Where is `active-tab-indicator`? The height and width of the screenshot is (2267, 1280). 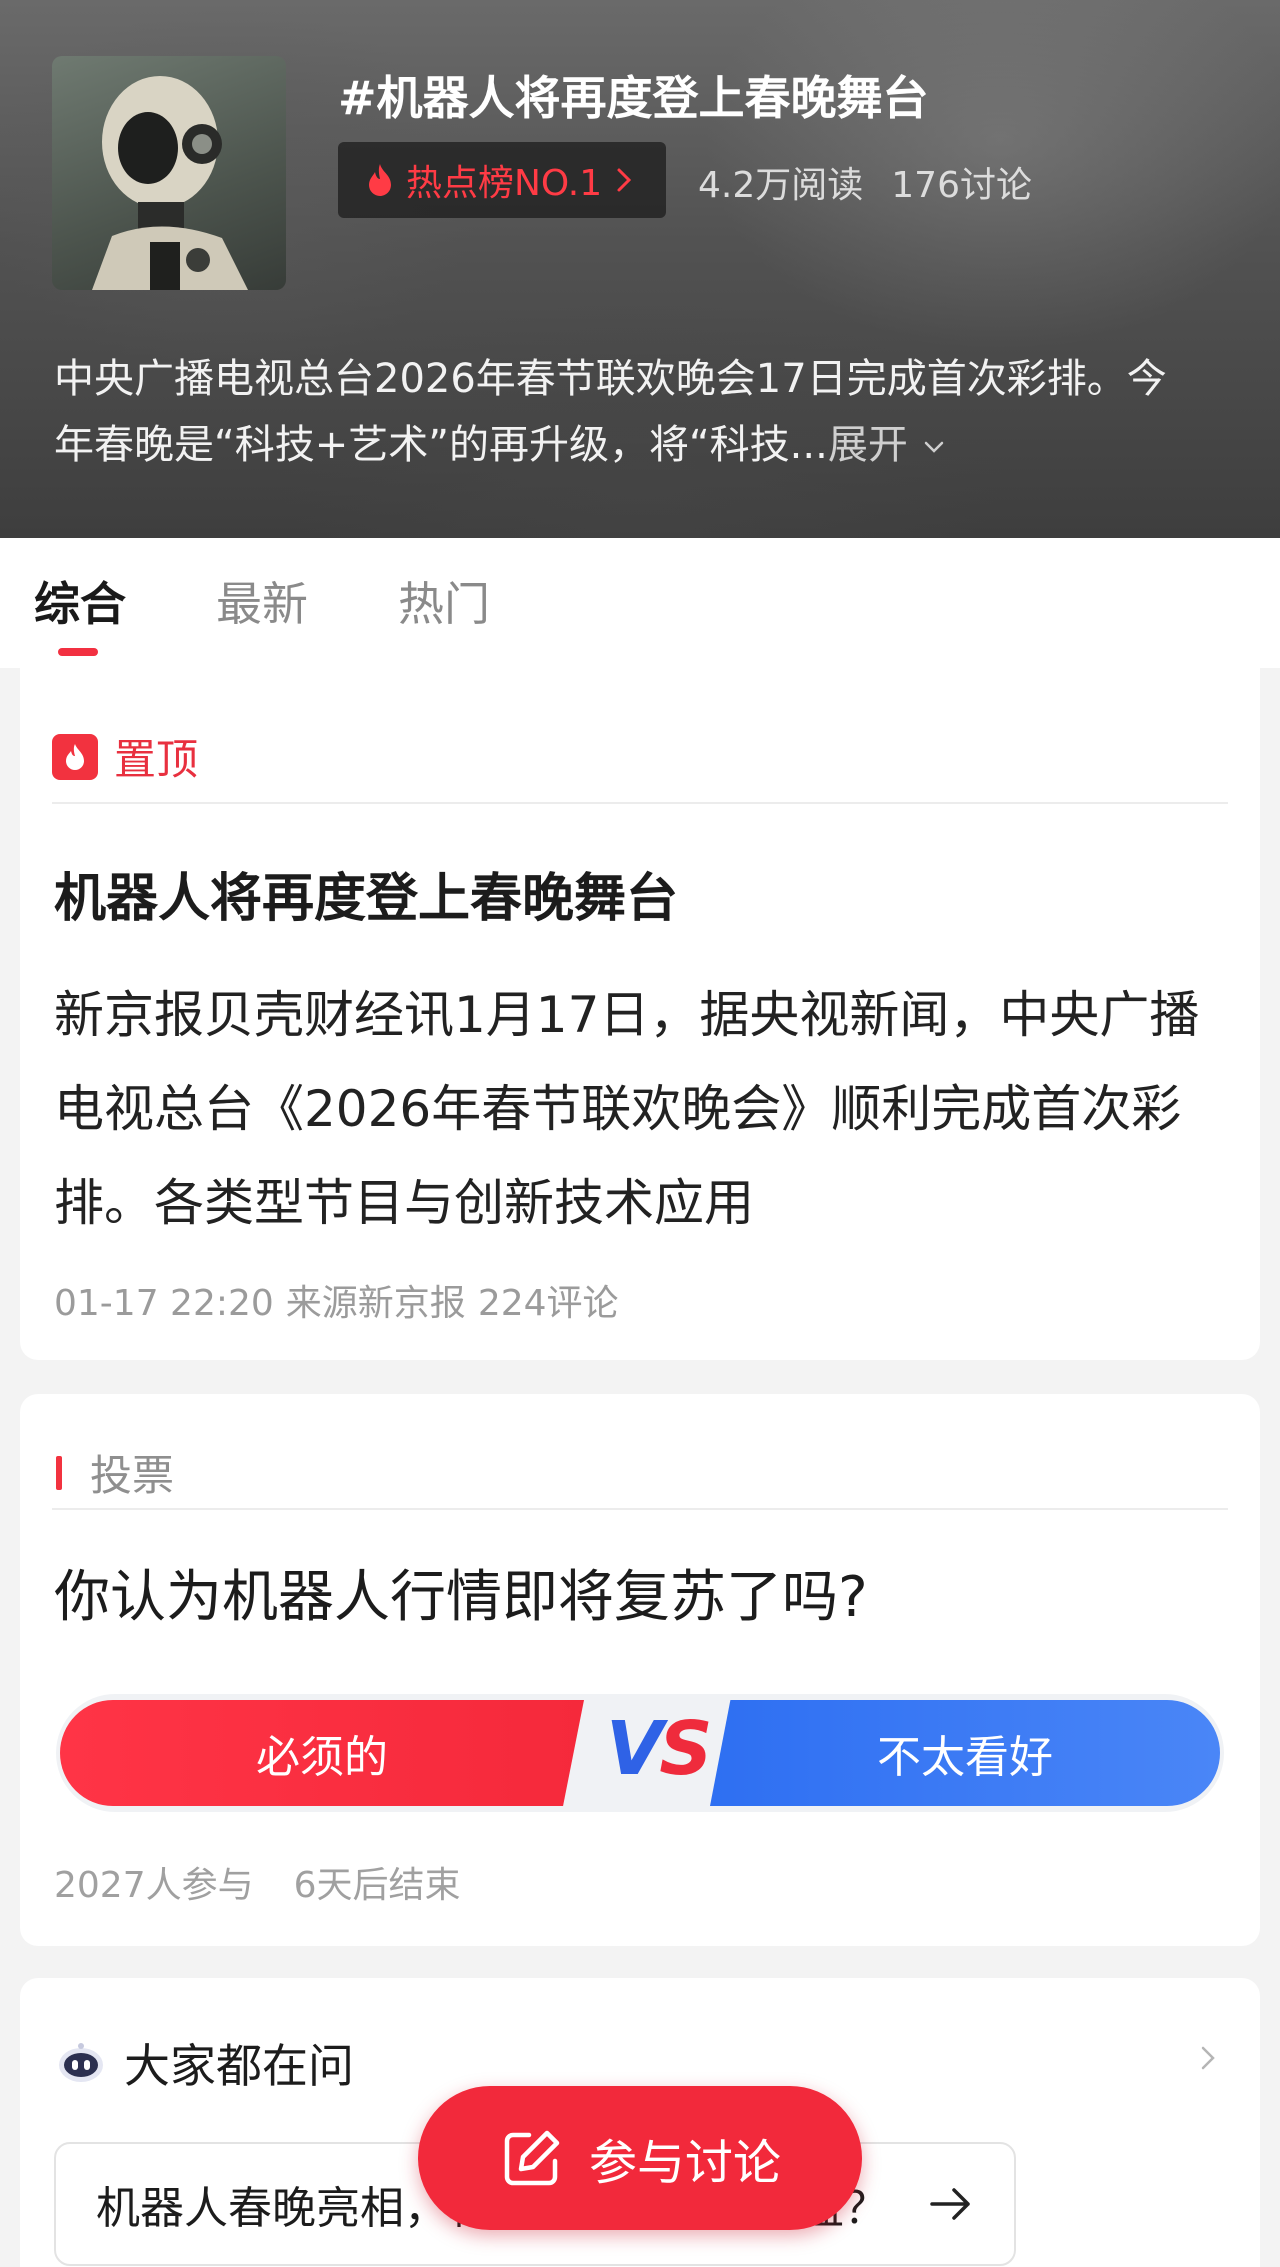
active-tab-indicator is located at coordinates (78, 652).